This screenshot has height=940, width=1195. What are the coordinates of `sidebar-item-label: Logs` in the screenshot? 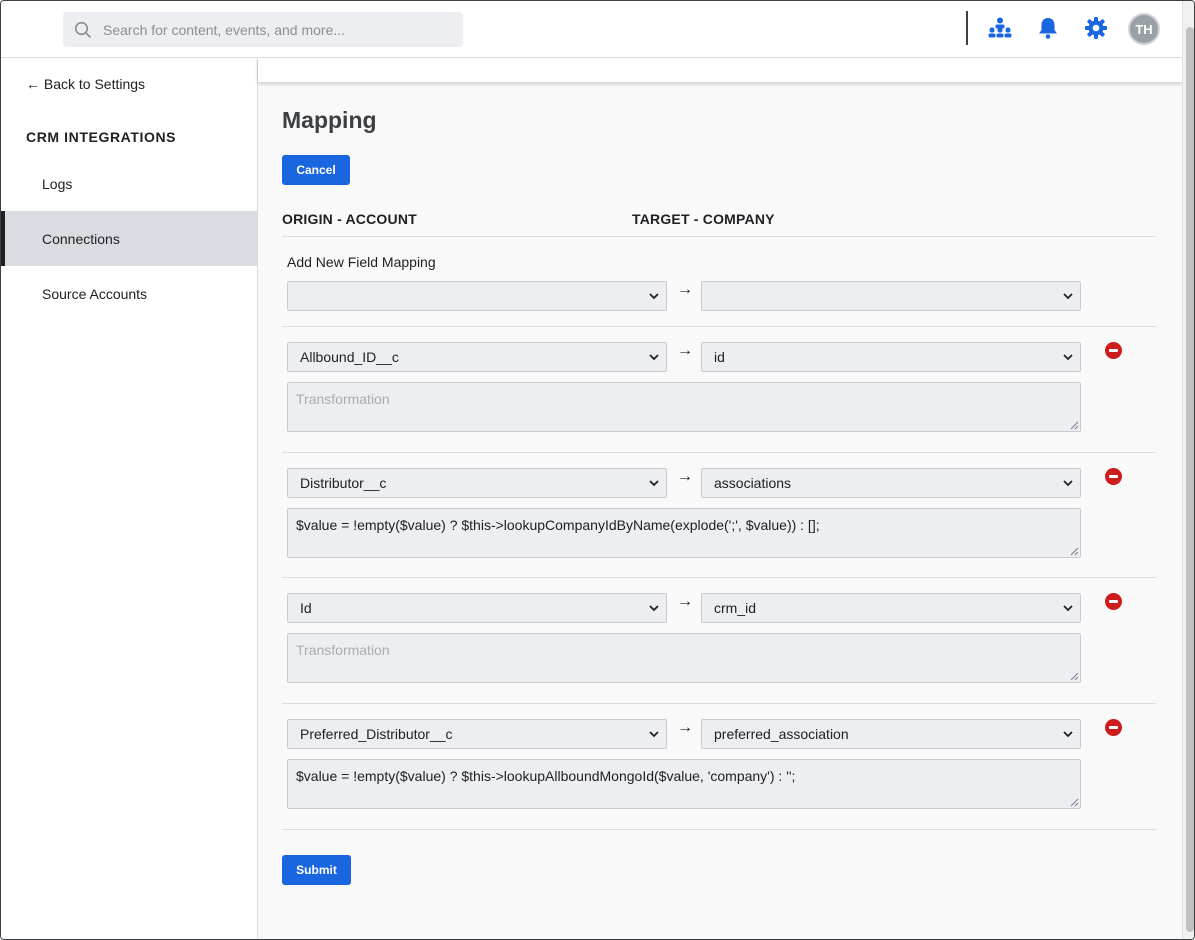 It's located at (57, 183).